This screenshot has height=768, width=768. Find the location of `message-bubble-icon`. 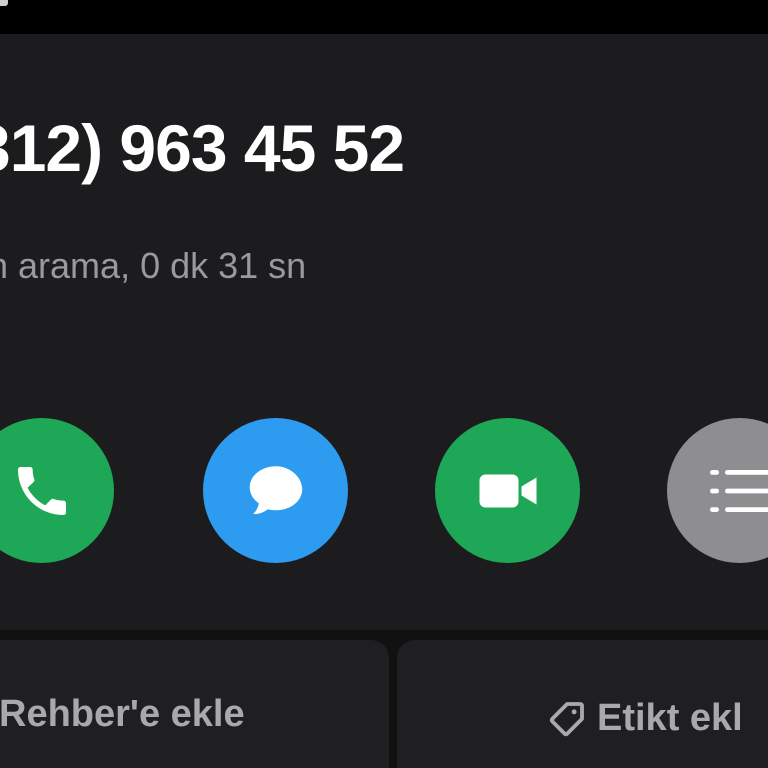

message-bubble-icon is located at coordinates (275, 489).